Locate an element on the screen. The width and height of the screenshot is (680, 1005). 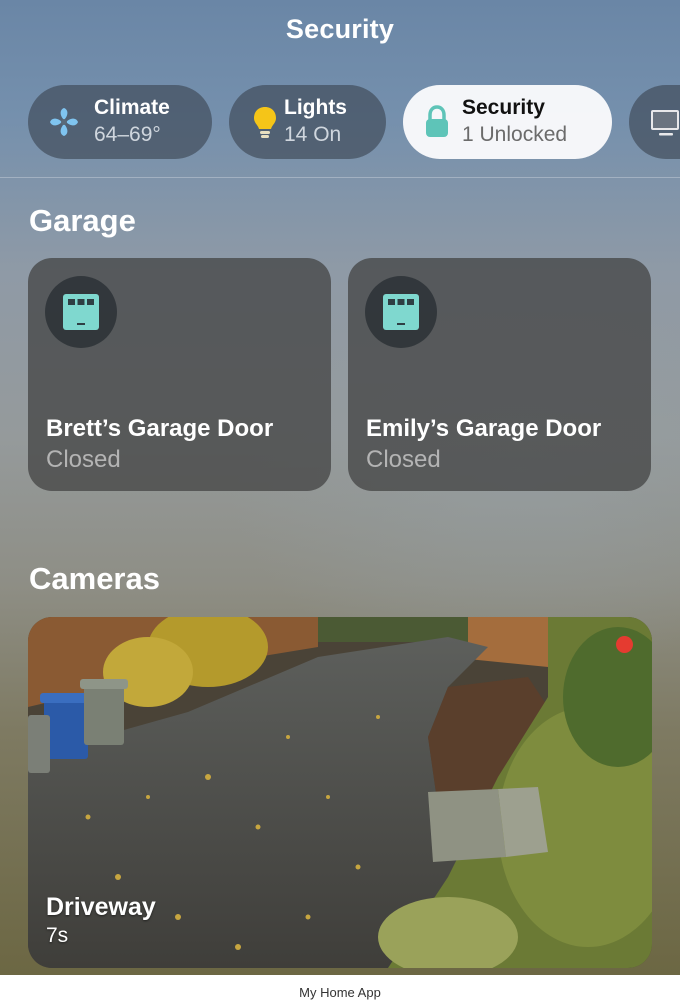
lightbulb-icon is located at coordinates (265, 122).